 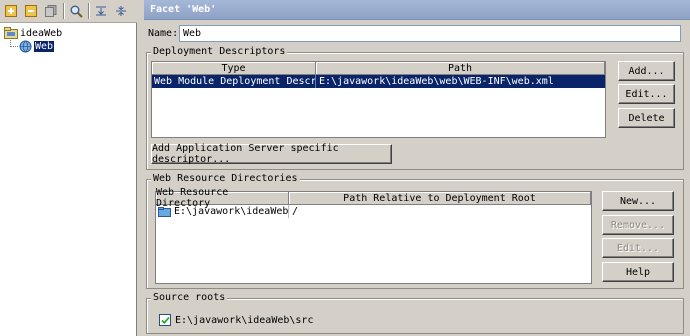 What do you see at coordinates (189, 297) in the screenshot?
I see `group-title: Source roots` at bounding box center [189, 297].